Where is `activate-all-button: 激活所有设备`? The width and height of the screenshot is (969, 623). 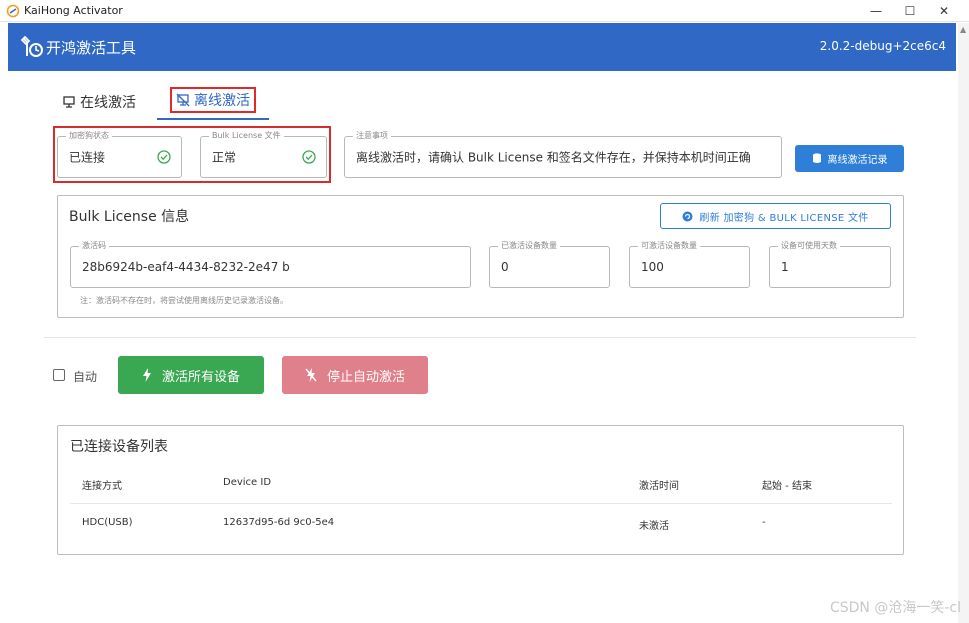
activate-all-button: 激活所有设备 is located at coordinates (191, 375).